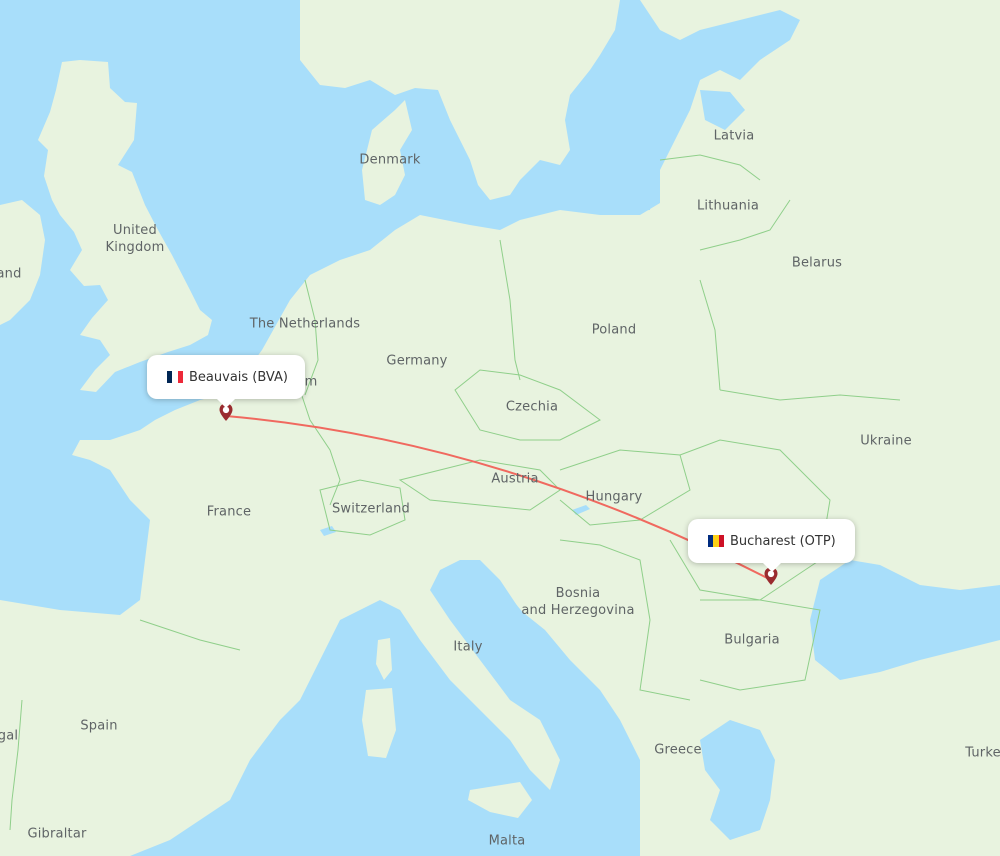 This screenshot has height=856, width=1000. I want to click on destination-airport-callout: Bucharest (OTP), so click(771, 545).